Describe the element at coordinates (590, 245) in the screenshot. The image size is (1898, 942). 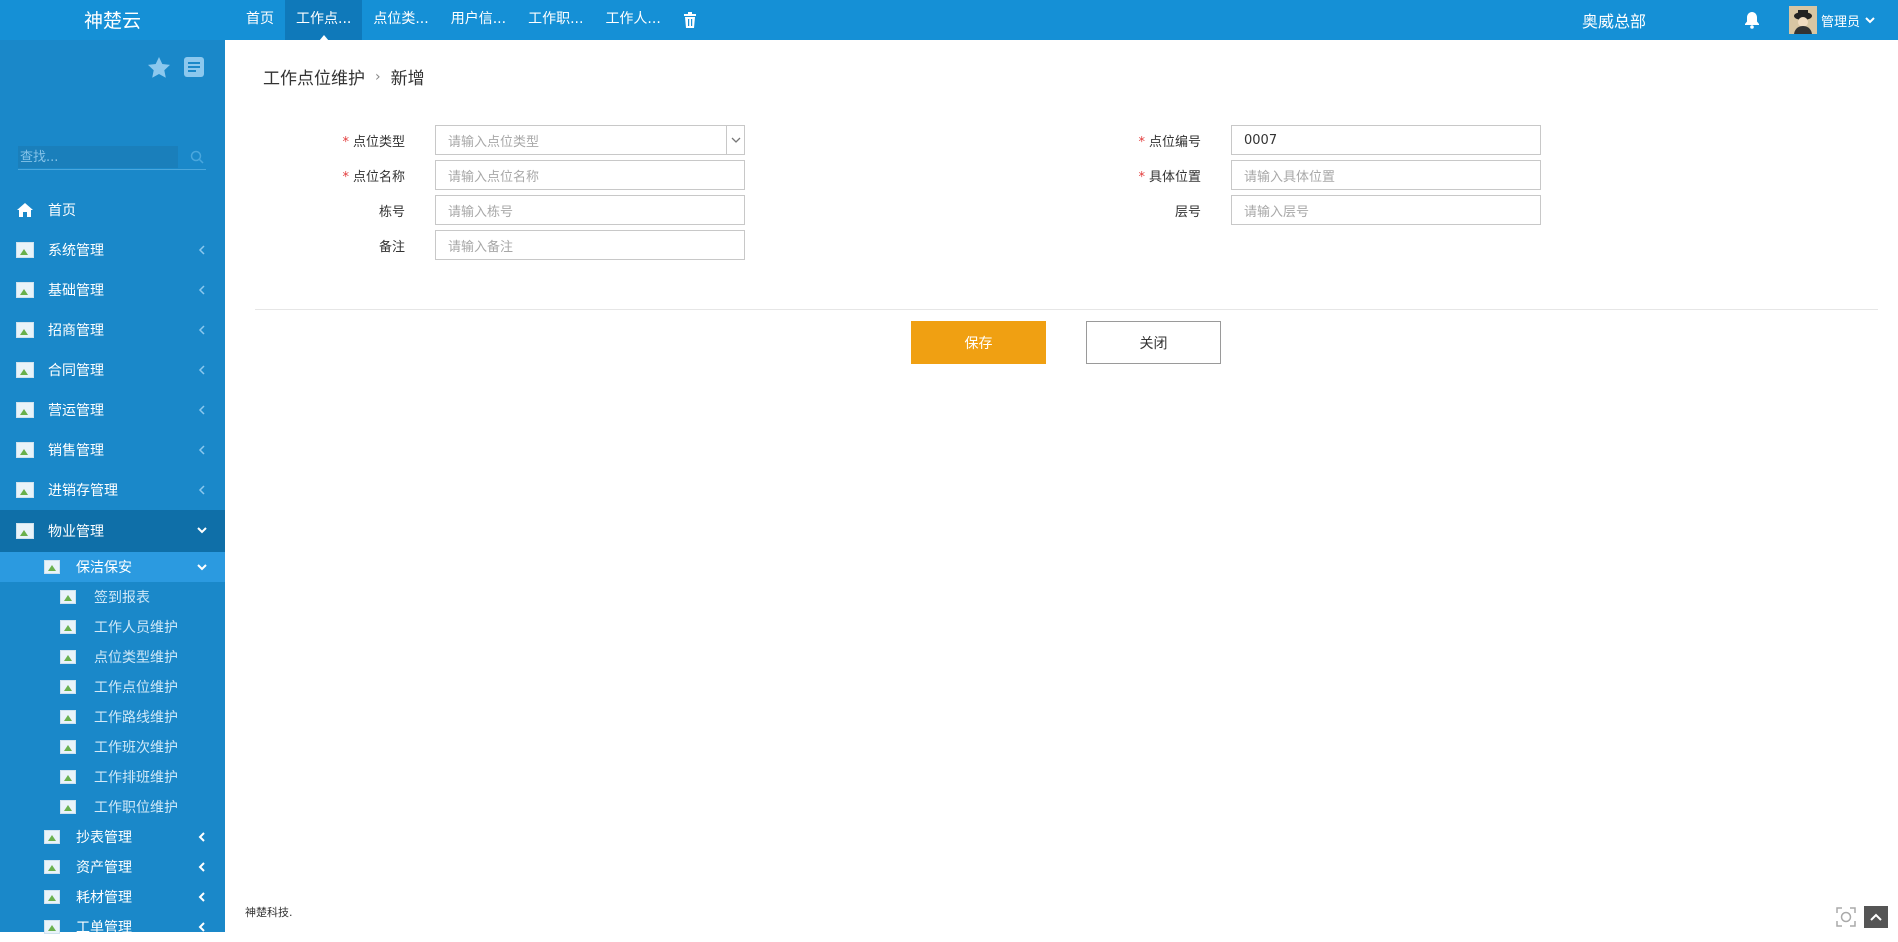
I see `remark-input: 请输入备注` at that location.